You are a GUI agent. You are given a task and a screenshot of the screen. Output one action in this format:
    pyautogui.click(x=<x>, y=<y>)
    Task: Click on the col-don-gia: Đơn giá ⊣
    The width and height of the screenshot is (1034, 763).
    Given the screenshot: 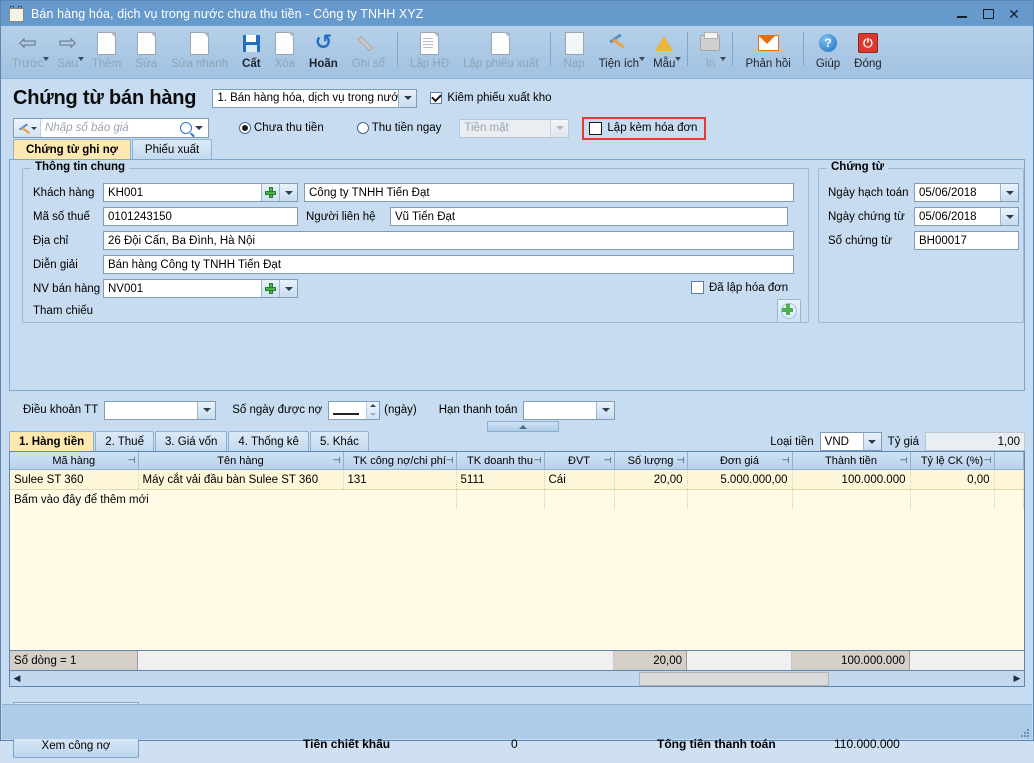 What is the action you would take?
    pyautogui.click(x=740, y=461)
    